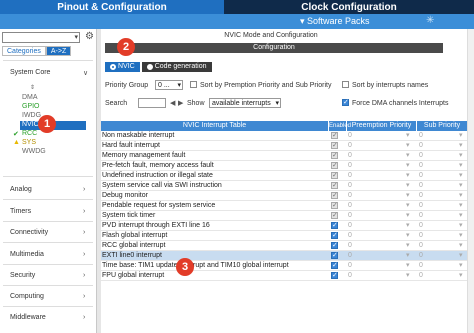 The width and height of the screenshot is (474, 333). What do you see at coordinates (31, 106) in the screenshot?
I see `tree-item-gpio: GPIO` at bounding box center [31, 106].